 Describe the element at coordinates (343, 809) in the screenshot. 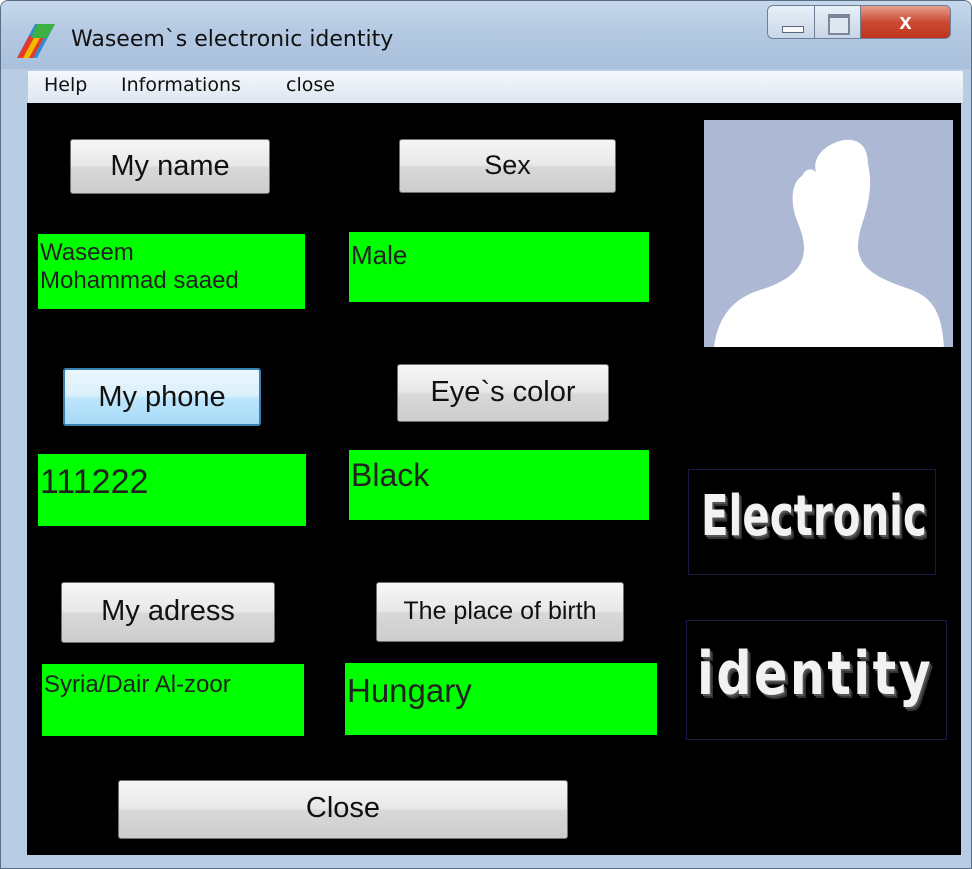

I see `close-button: Close` at that location.